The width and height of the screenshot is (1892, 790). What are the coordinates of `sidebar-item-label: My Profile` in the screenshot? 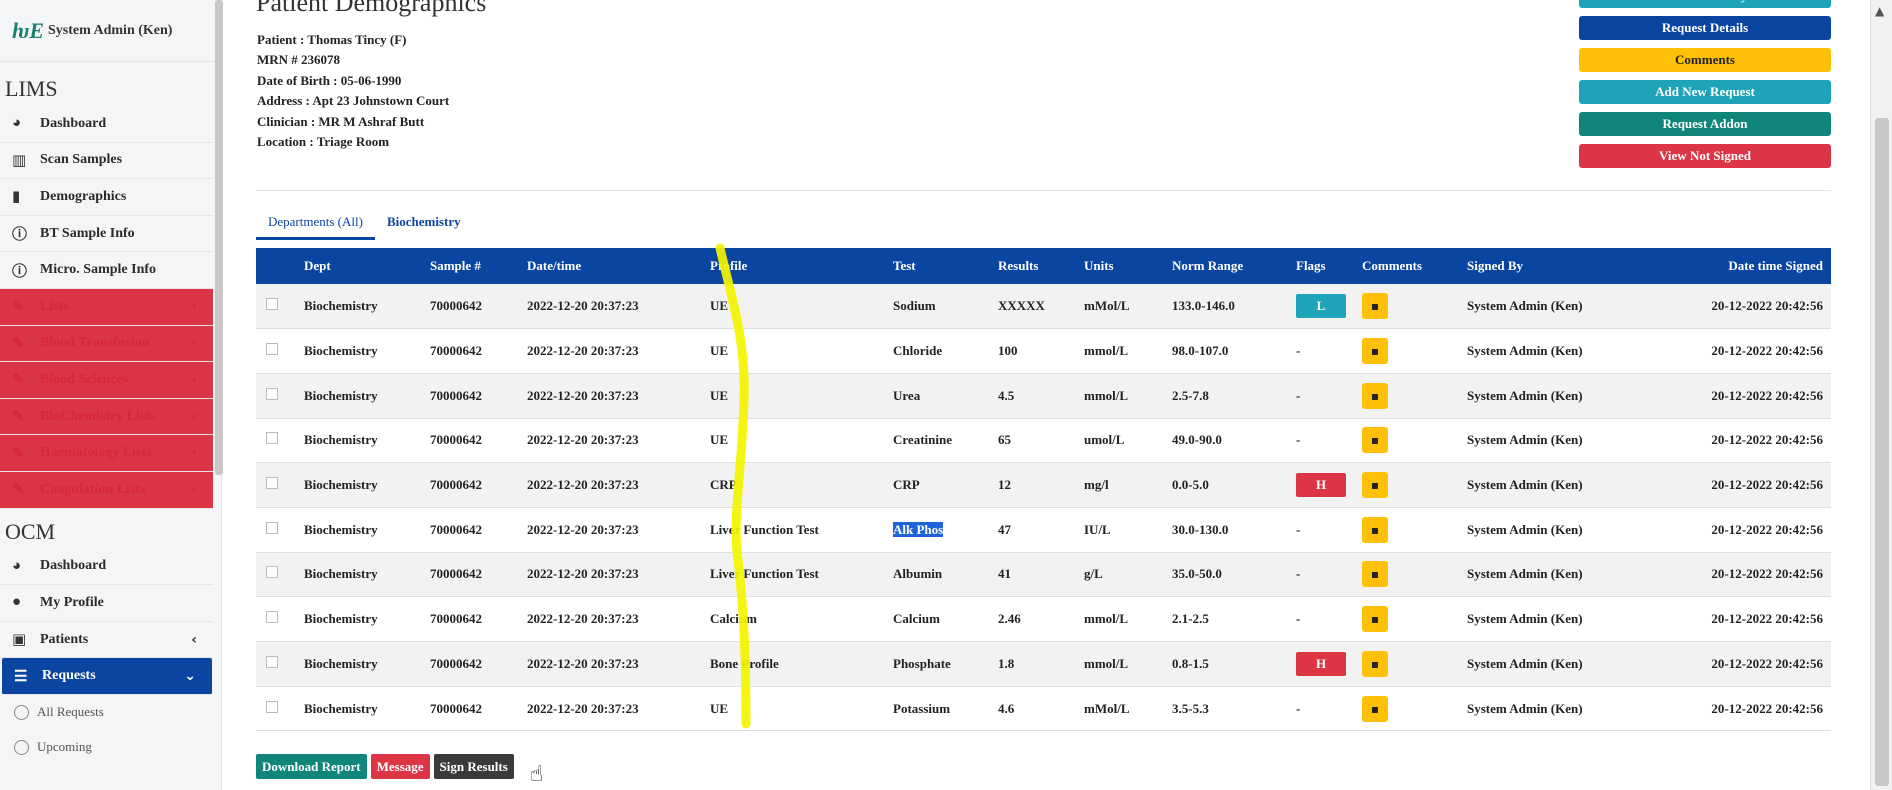 It's located at (72, 602).